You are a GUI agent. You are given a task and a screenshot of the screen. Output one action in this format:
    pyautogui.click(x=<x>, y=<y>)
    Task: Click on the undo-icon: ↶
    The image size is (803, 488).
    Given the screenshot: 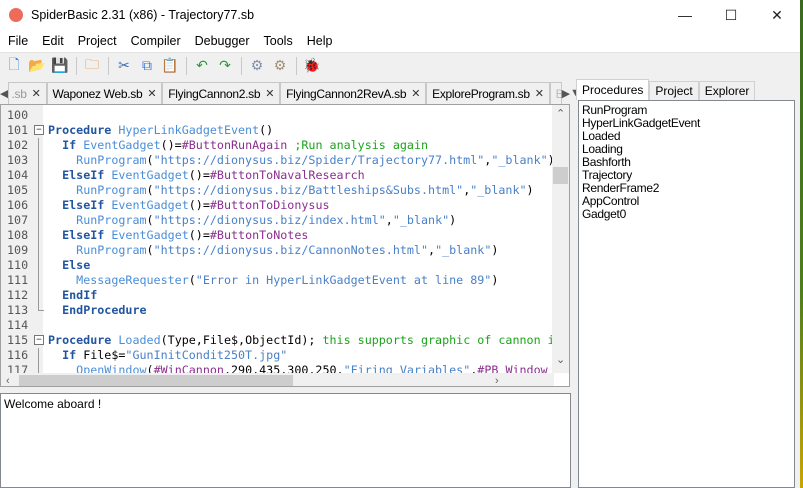 What is the action you would take?
    pyautogui.click(x=202, y=66)
    